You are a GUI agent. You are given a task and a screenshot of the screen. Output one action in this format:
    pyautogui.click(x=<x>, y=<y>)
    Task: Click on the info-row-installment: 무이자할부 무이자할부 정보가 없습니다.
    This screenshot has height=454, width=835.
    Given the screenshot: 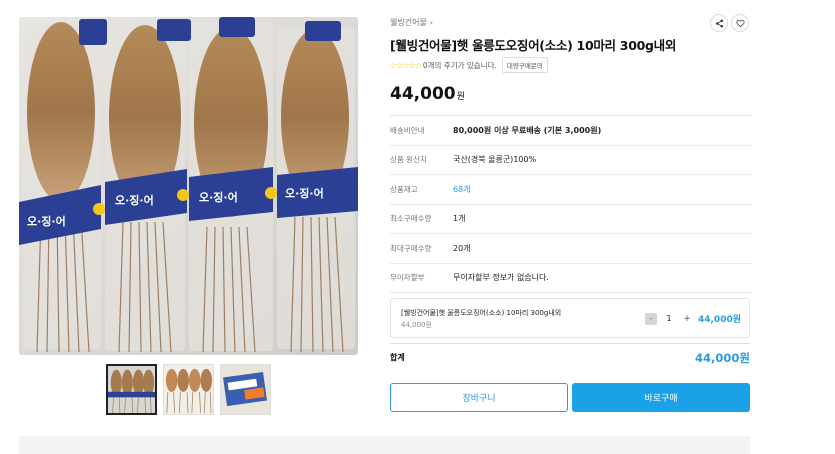 What is the action you would take?
    pyautogui.click(x=571, y=278)
    